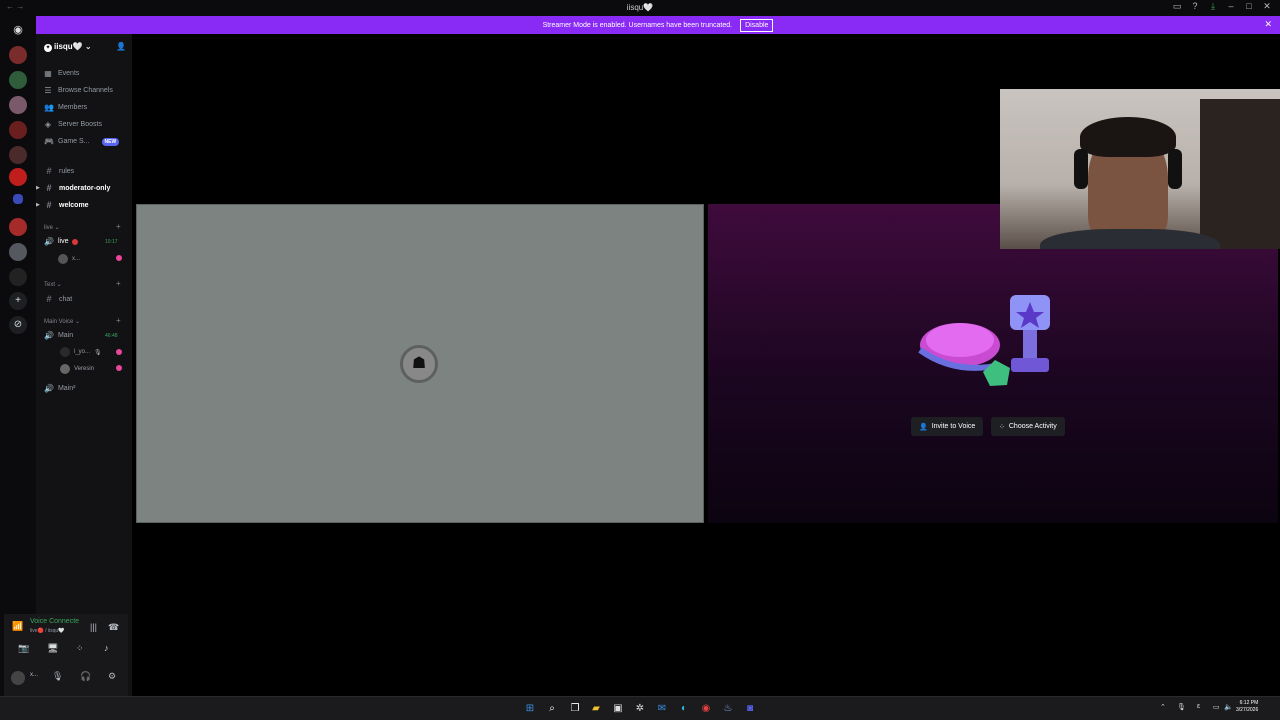  Describe the element at coordinates (68, 47) in the screenshot. I see `server-name-header: ✦ iisqu🤍 ⌄` at that location.